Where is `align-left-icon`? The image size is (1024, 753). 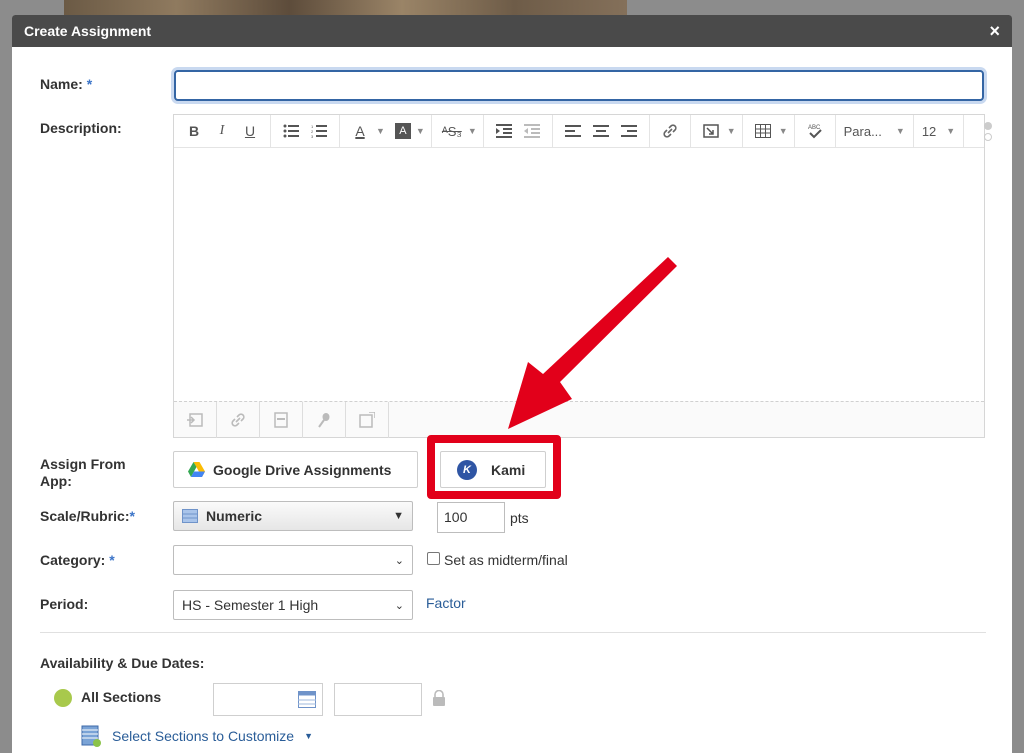 align-left-icon is located at coordinates (573, 131).